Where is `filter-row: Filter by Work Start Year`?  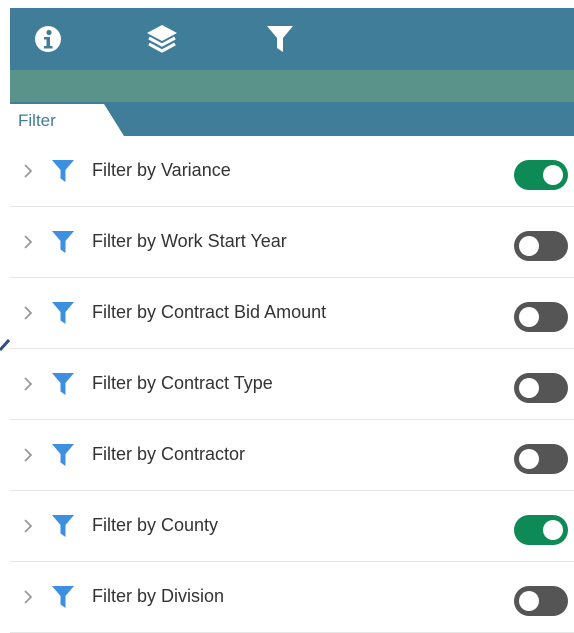 filter-row: Filter by Work Start Year is located at coordinates (292, 242).